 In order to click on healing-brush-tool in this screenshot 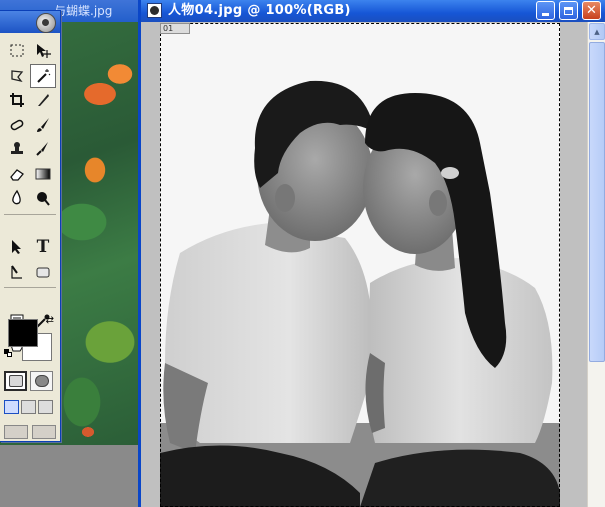, I will do `click(17, 125)`.